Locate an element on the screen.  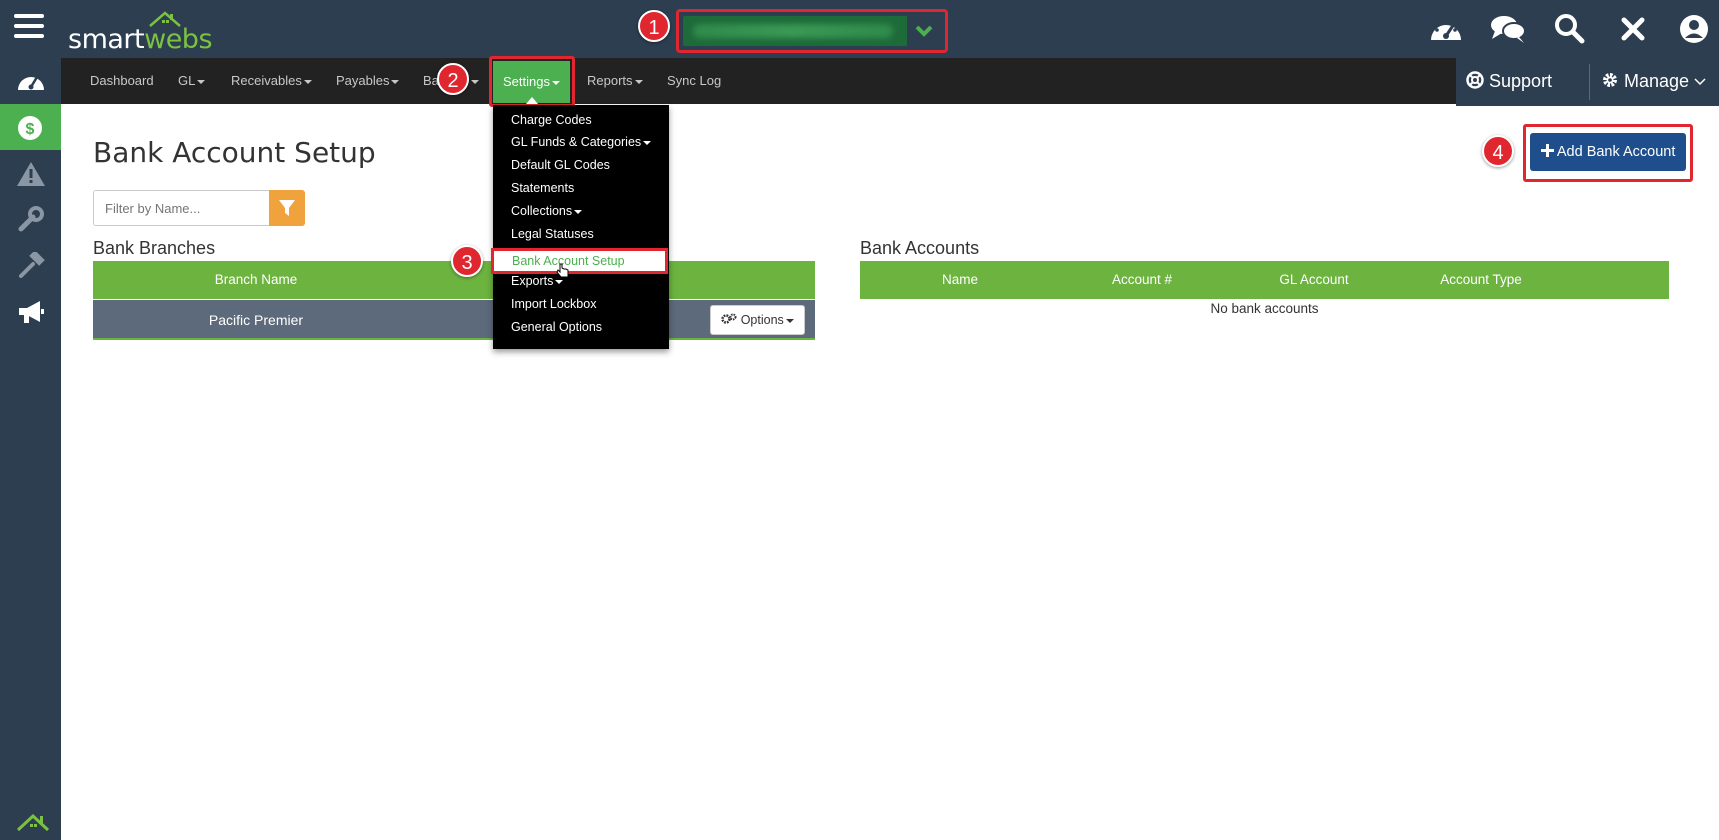
annotation-badge-3: 3 is located at coordinates (467, 261).